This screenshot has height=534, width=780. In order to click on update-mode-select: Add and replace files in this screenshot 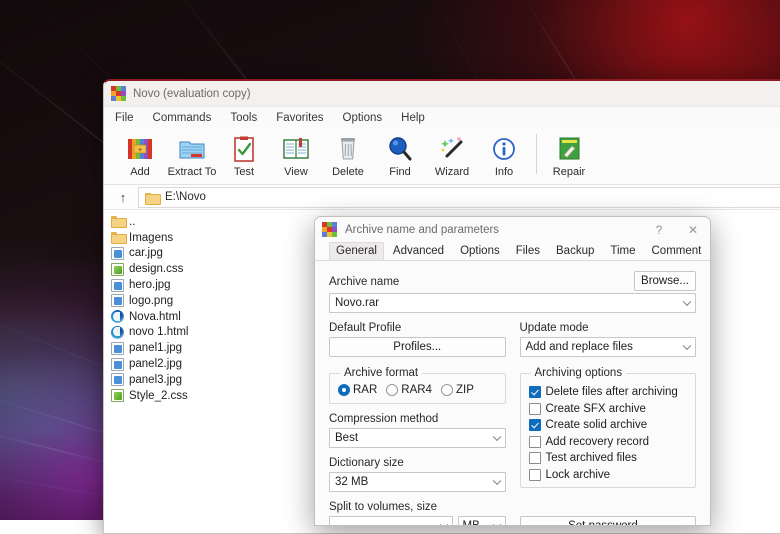, I will do `click(608, 347)`.